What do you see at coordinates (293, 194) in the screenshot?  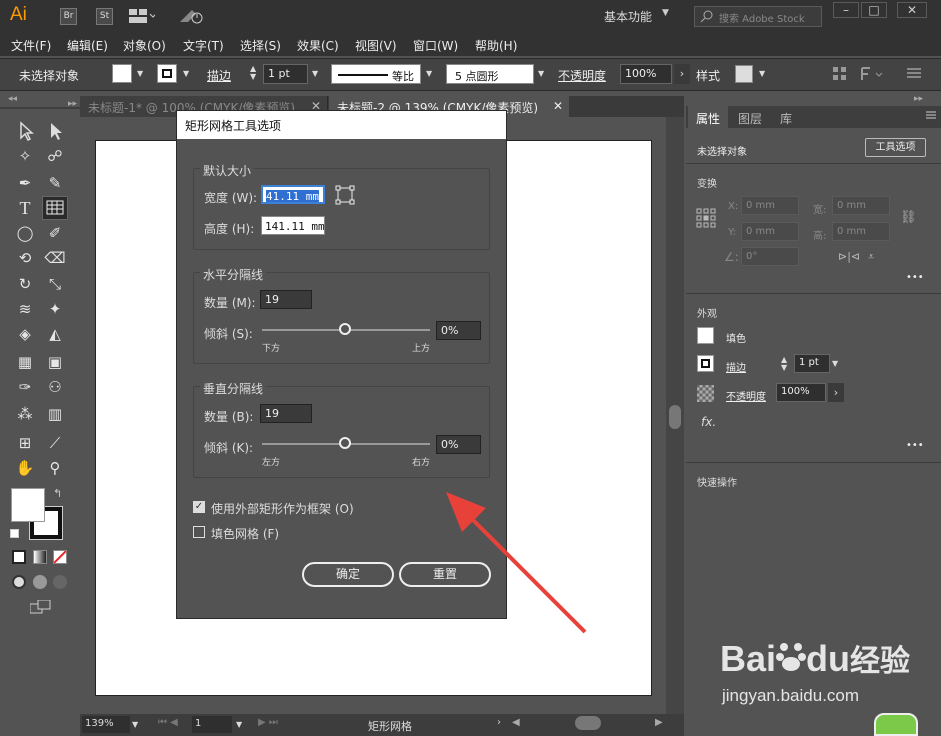 I see `width-input: 41.11 mm` at bounding box center [293, 194].